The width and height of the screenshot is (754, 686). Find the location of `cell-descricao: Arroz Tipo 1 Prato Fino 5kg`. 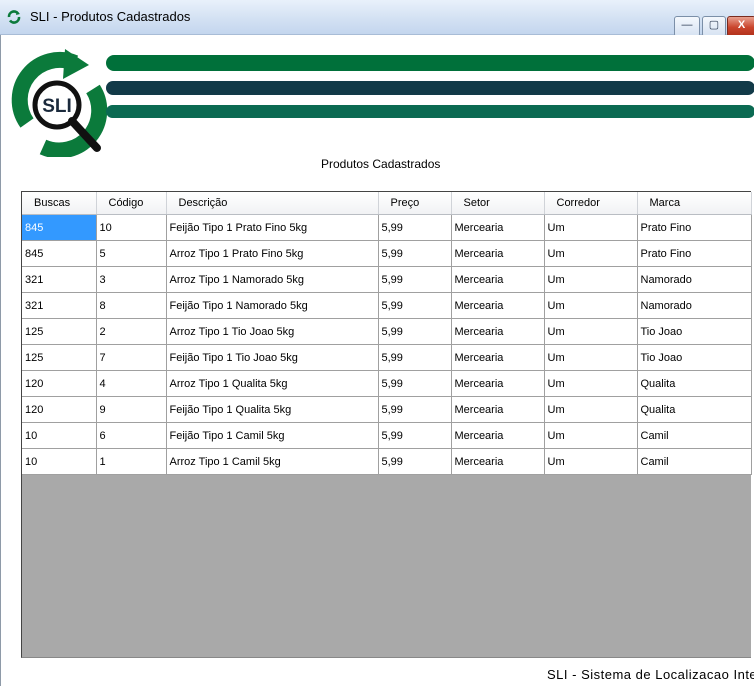

cell-descricao: Arroz Tipo 1 Prato Fino 5kg is located at coordinates (272, 253).